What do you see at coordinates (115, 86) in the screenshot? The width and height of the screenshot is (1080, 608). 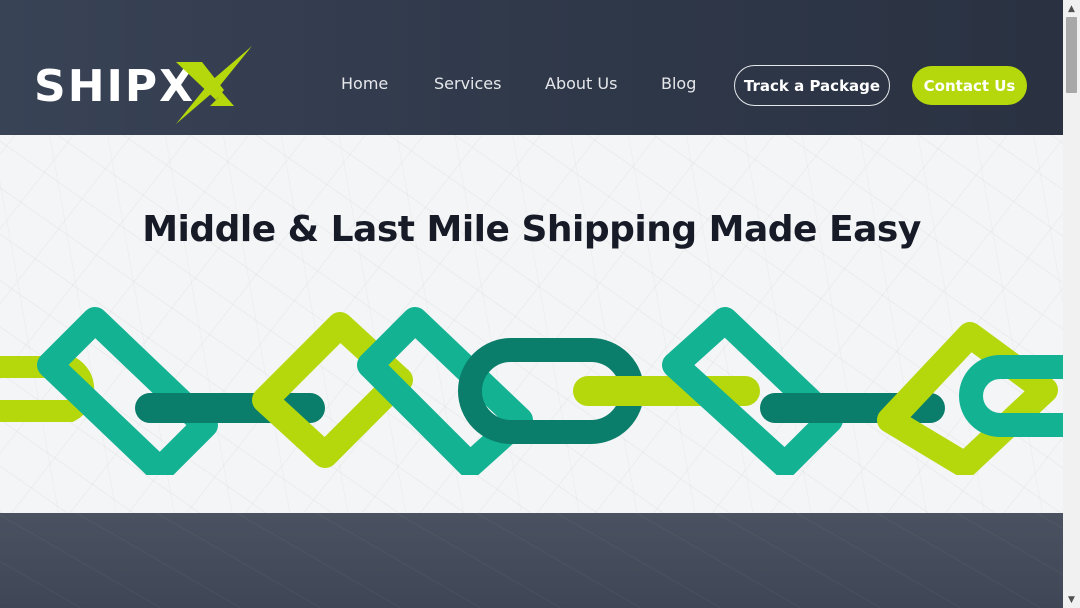 I see `logo-text: SHIPX` at bounding box center [115, 86].